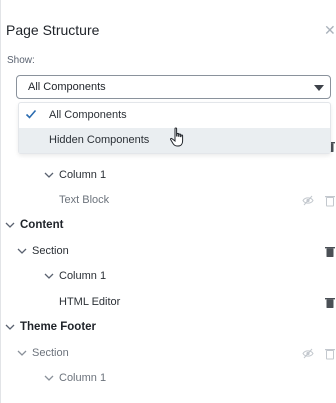 The height and width of the screenshot is (403, 336). What do you see at coordinates (58, 327) in the screenshot?
I see `tree-row-label: Theme Footer` at bounding box center [58, 327].